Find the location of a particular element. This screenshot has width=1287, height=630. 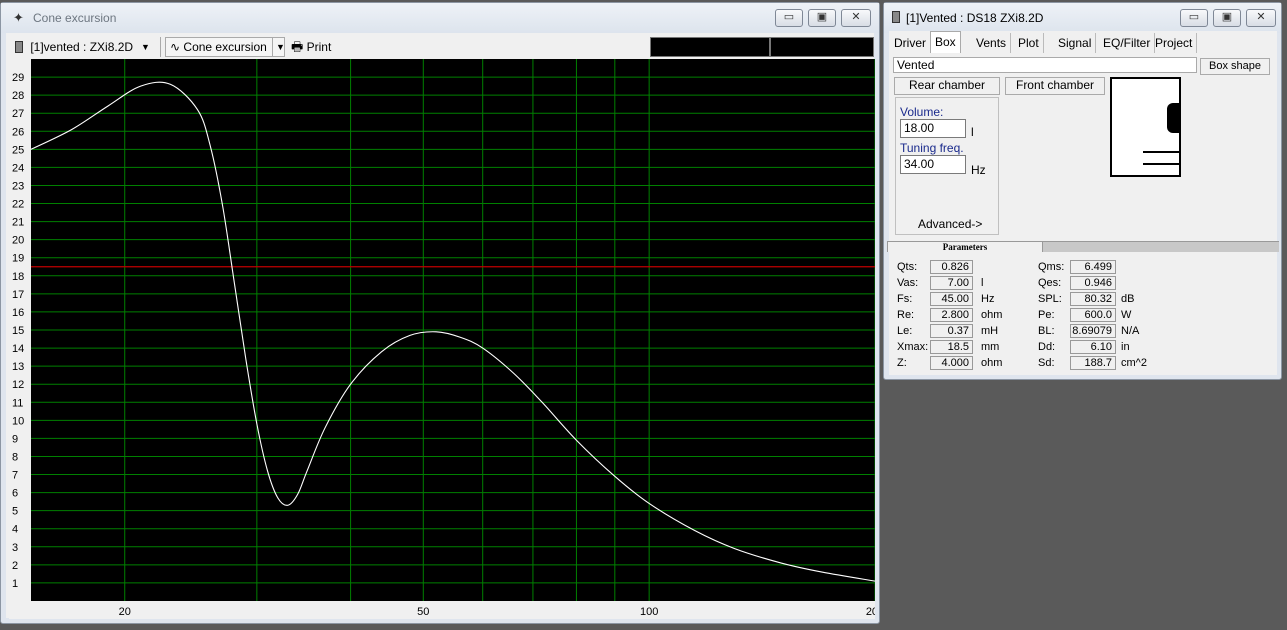

tab-box: Box is located at coordinates (945, 42).